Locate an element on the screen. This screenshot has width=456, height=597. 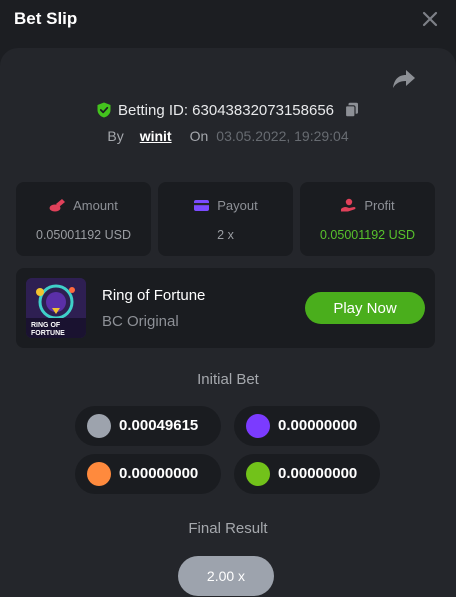
bet-slip-header: Bet Slip is located at coordinates (228, 20).